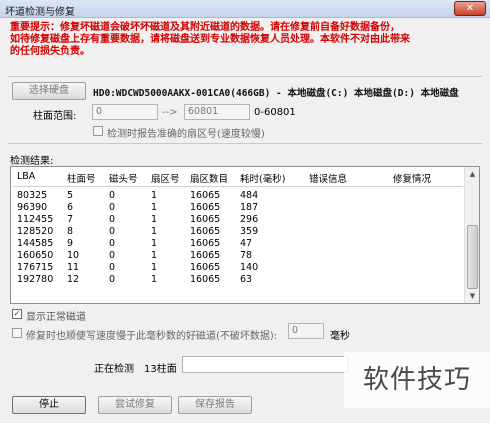 The height and width of the screenshot is (423, 490). Describe the element at coordinates (249, 195) in the screenshot. I see `cell-elapsed: 484` at that location.